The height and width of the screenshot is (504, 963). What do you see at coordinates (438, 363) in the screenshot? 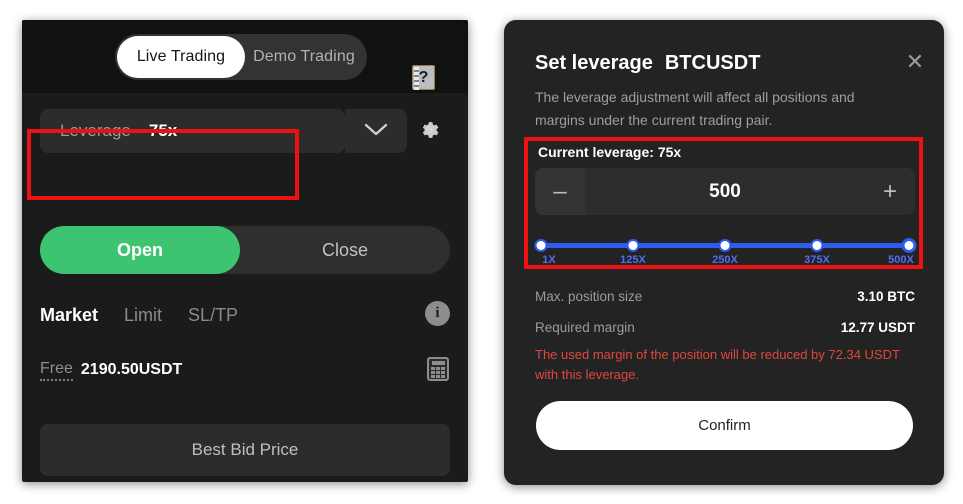
I see `calculator-screen` at bounding box center [438, 363].